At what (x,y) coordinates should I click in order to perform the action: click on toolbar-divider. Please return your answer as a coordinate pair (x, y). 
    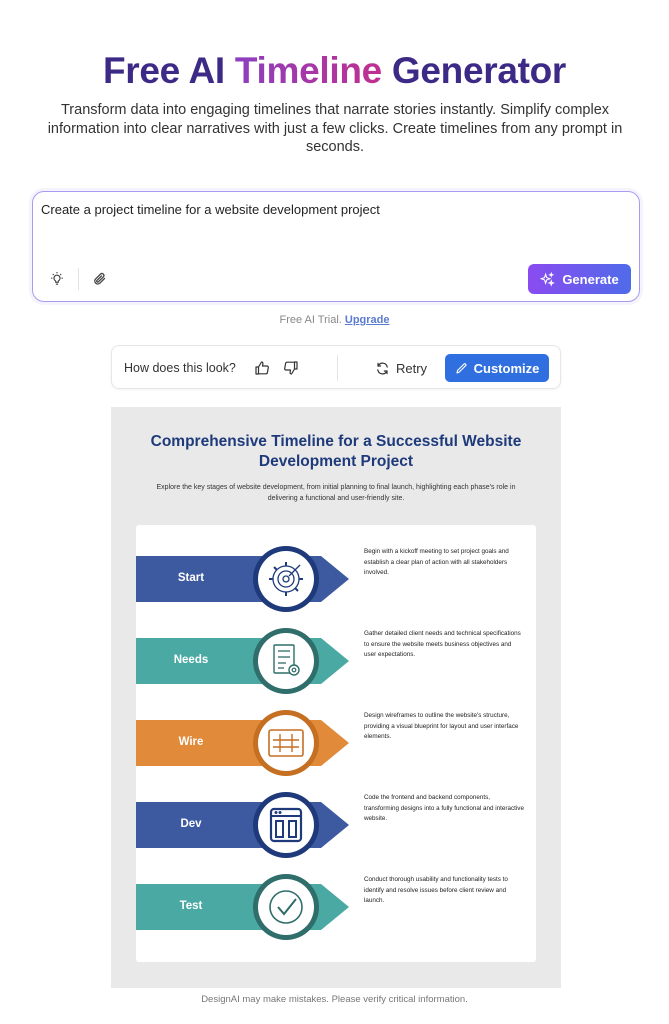
    Looking at the image, I should click on (78, 279).